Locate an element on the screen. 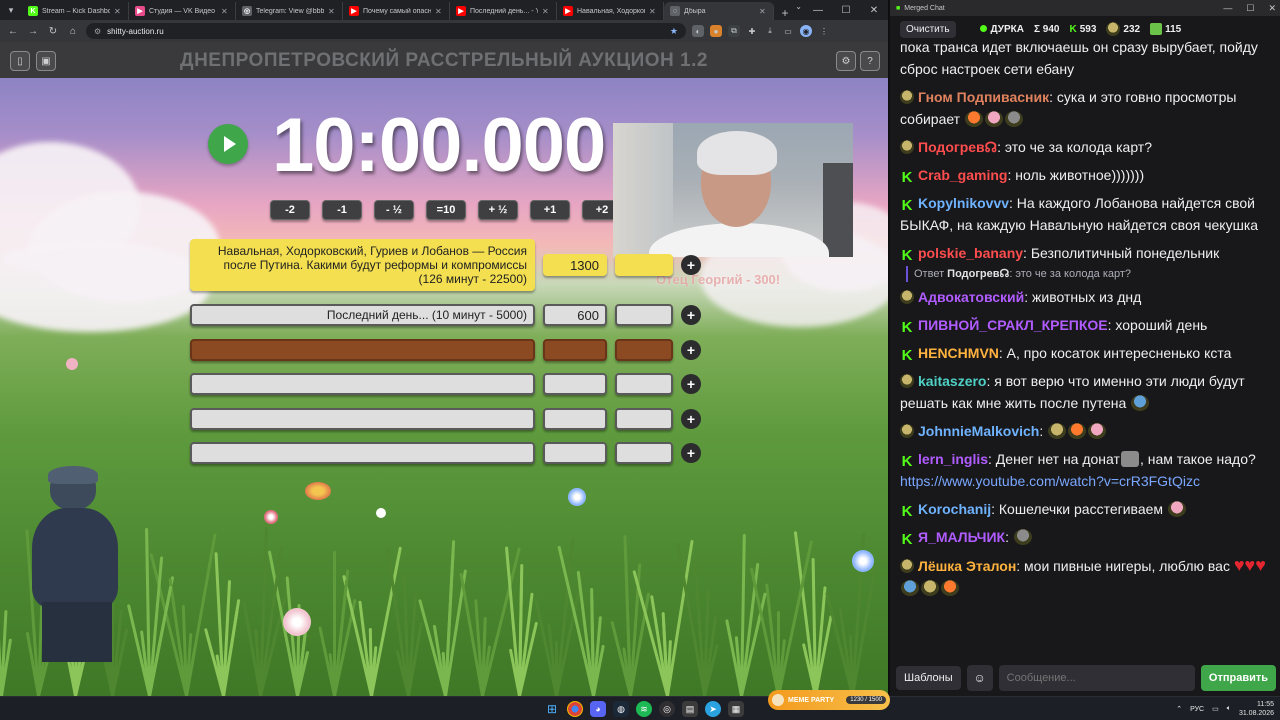 This screenshot has width=1280, height=720. extension-icon: ◐ is located at coordinates (698, 31).